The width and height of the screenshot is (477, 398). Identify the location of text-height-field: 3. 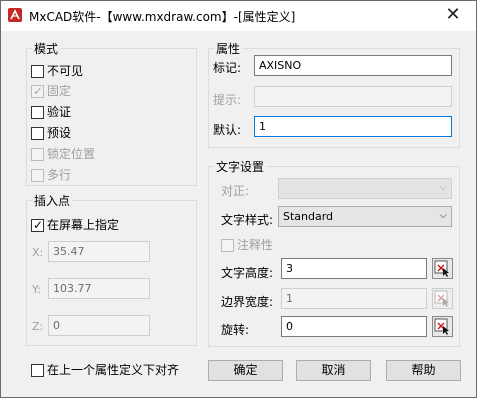
(354, 268).